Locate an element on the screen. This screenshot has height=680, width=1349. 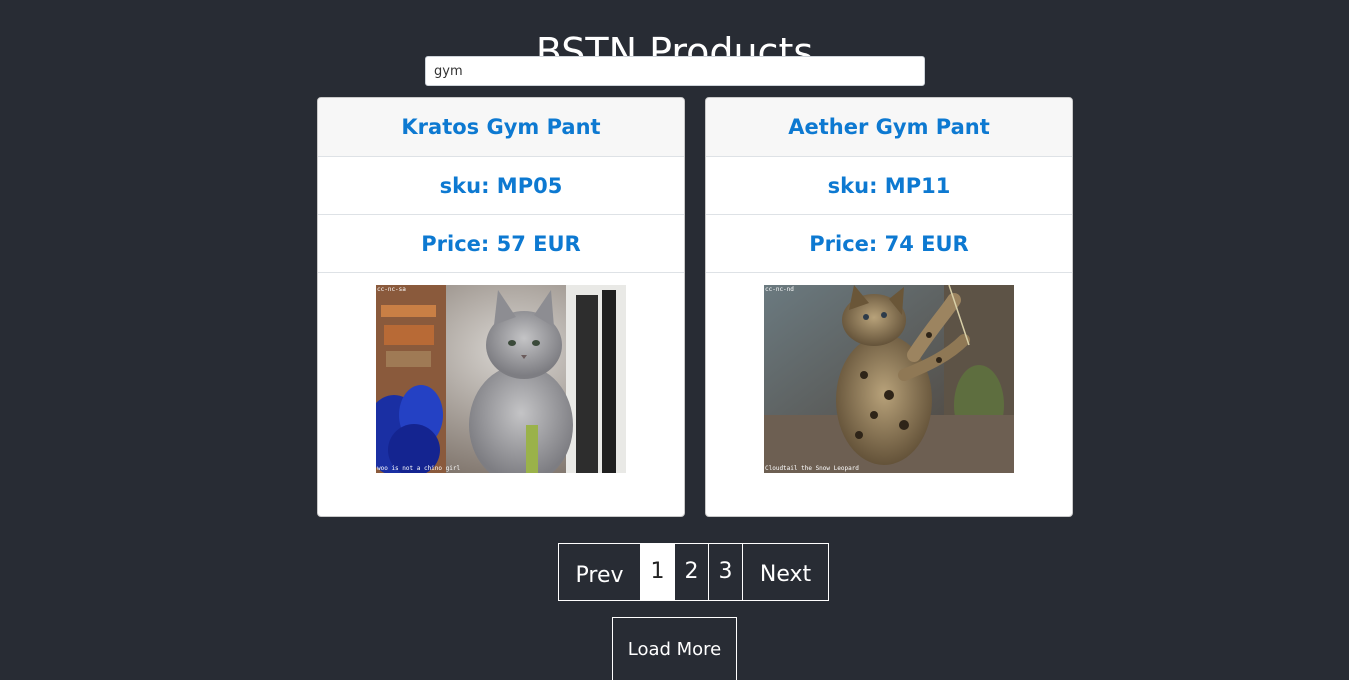
image-license-badge: cc-nc-sa is located at coordinates (391, 289).